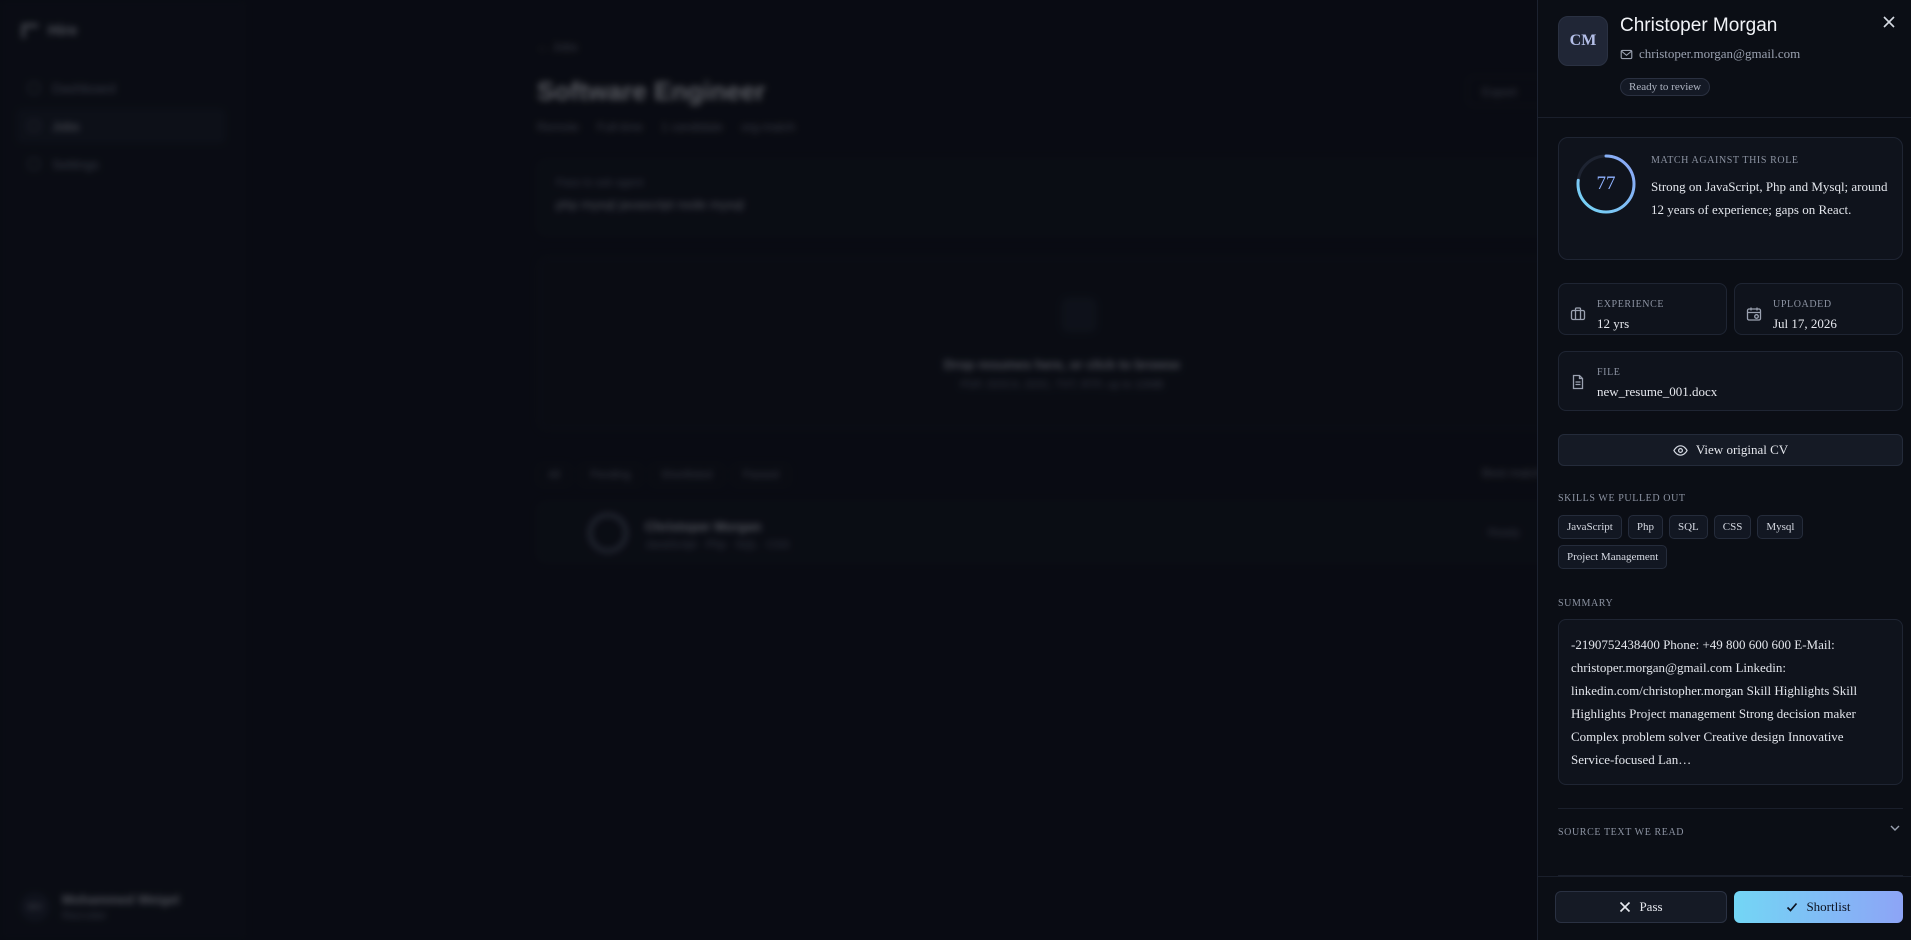 This screenshot has width=1911, height=940. I want to click on skill-chip: Project Management, so click(1613, 557).